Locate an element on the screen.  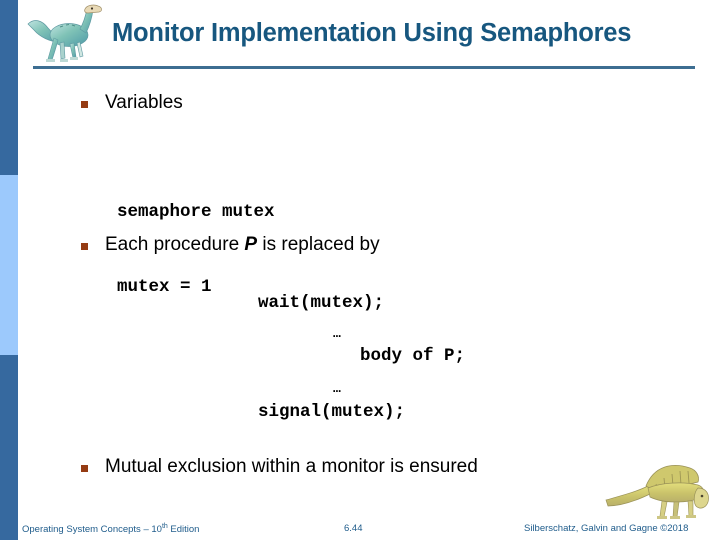
page-title: Monitor Implementation Using Semaphores is located at coordinates (372, 33).